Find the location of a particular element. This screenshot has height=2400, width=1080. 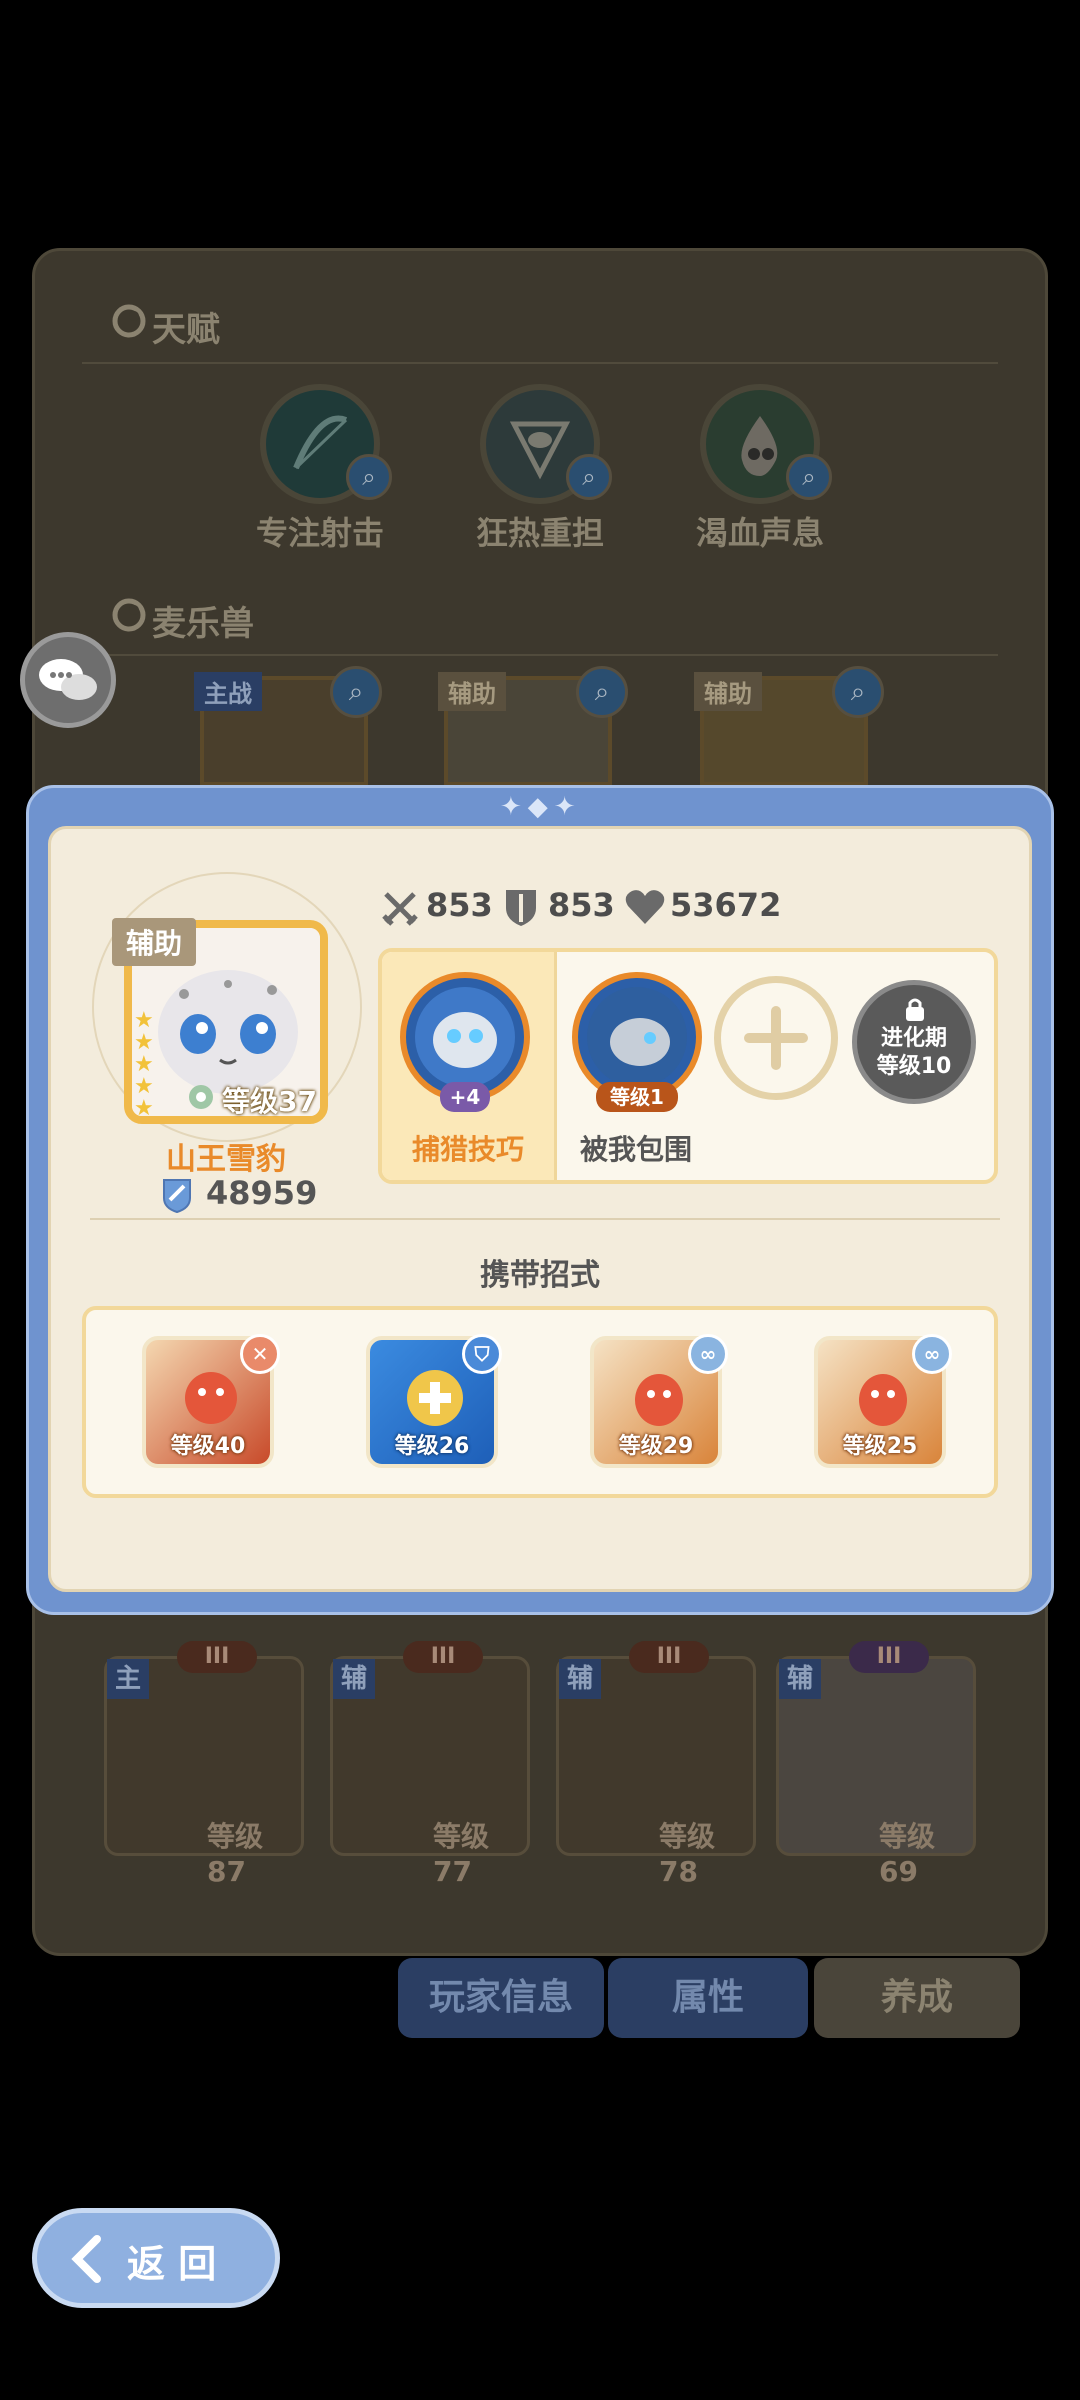

skill-label: 被我包围 is located at coordinates (635, 1149).